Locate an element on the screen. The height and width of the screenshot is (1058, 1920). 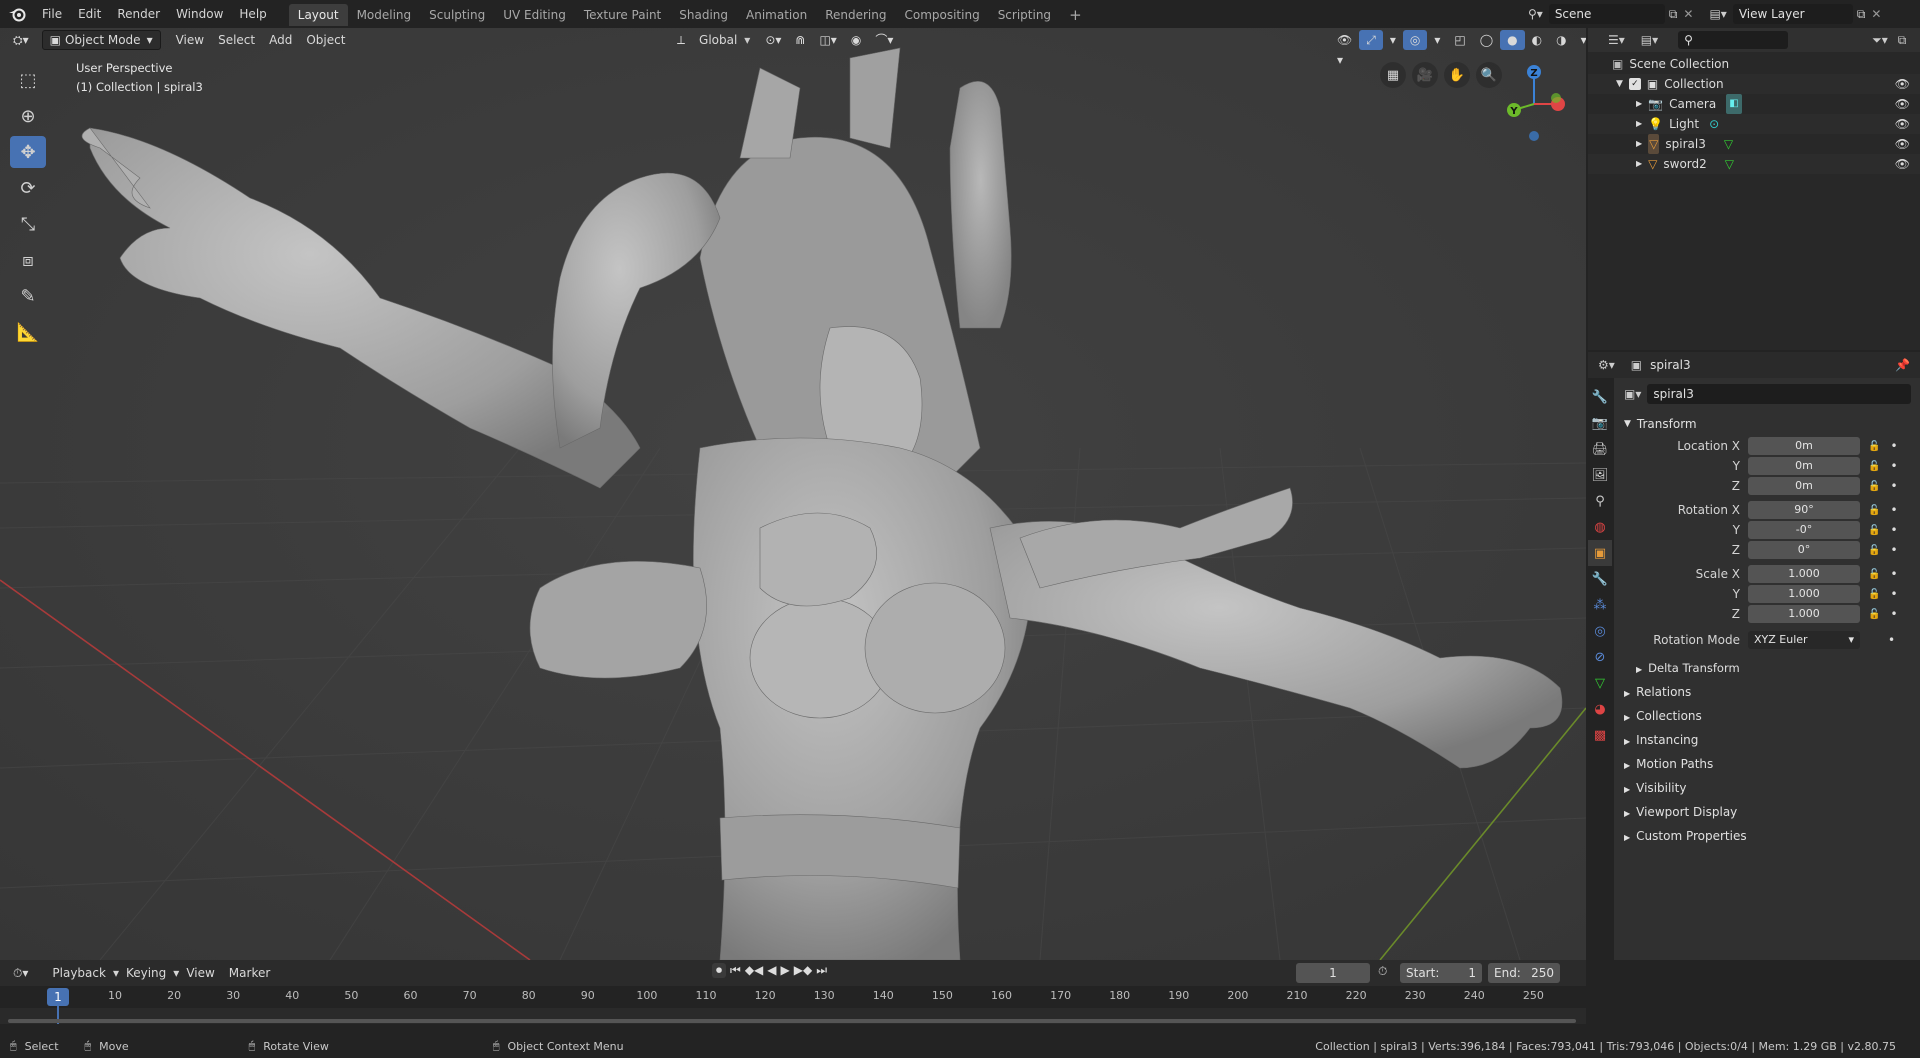
motion-paths-panel-header: ▶ Motion Paths is located at coordinates (1767, 764).